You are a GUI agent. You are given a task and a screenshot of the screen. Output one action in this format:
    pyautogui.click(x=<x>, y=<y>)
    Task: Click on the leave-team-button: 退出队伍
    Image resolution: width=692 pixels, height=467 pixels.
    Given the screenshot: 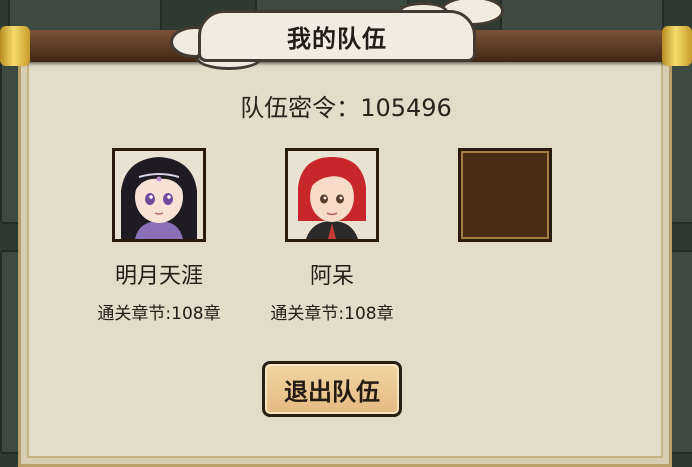 What is the action you would take?
    pyautogui.click(x=332, y=389)
    